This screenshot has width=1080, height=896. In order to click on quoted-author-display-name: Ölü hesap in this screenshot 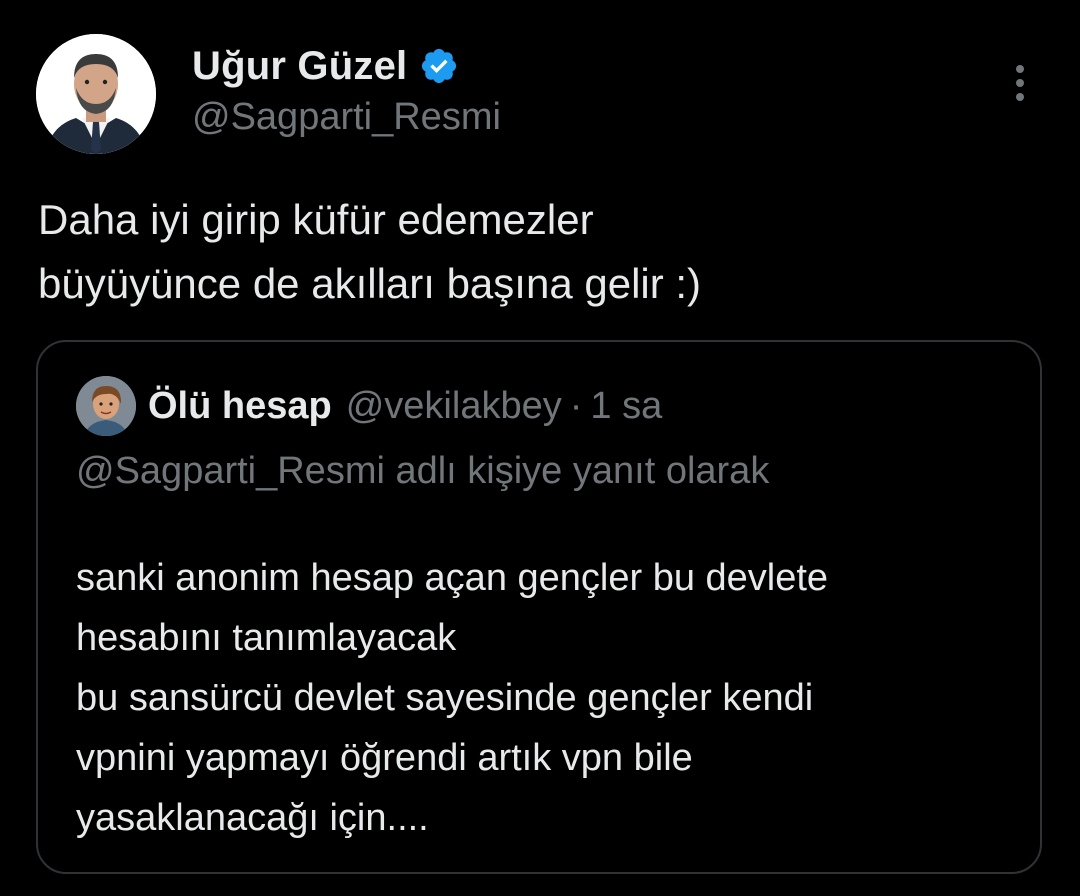, I will do `click(240, 406)`.